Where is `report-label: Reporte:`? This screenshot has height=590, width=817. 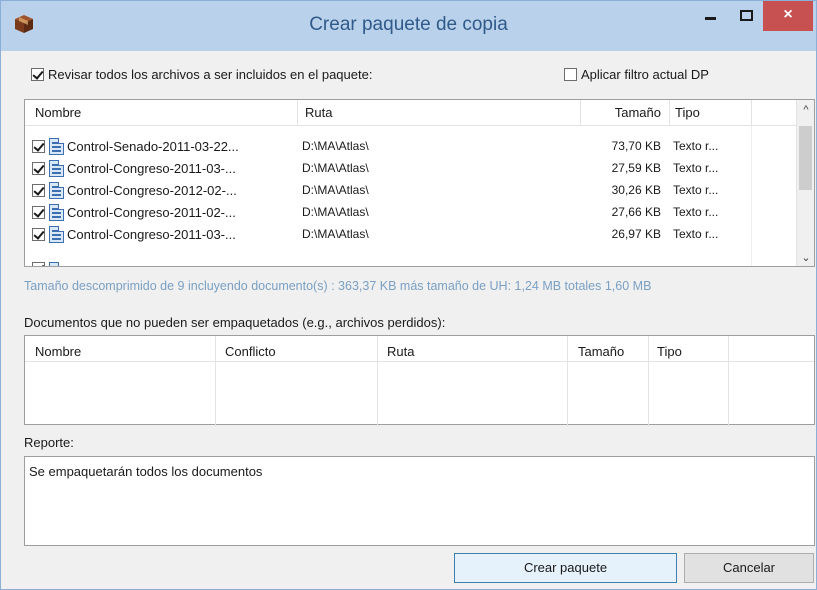
report-label: Reporte: is located at coordinates (49, 442).